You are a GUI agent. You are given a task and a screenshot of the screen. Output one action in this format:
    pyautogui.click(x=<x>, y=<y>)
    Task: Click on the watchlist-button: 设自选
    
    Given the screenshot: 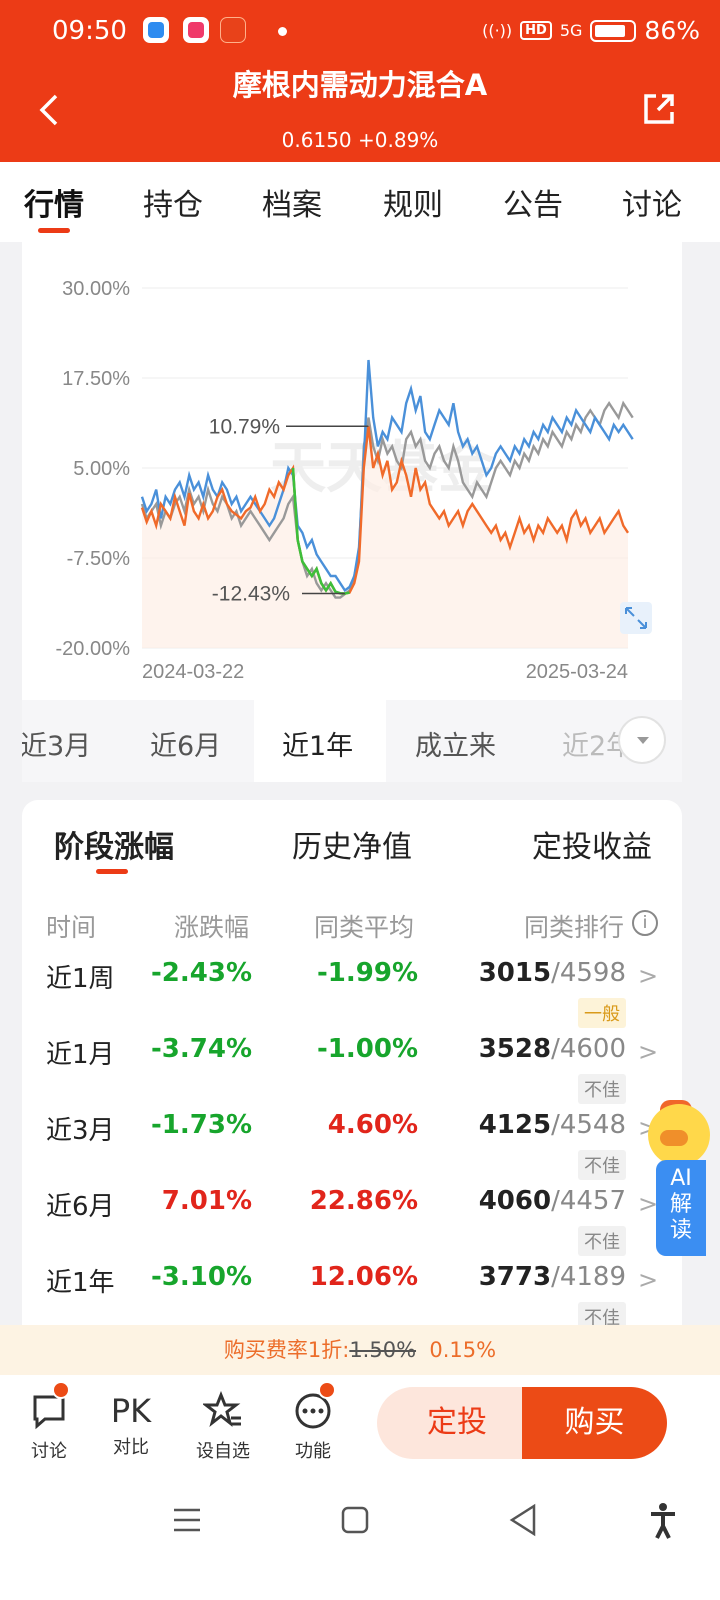 What is the action you would take?
    pyautogui.click(x=223, y=1426)
    